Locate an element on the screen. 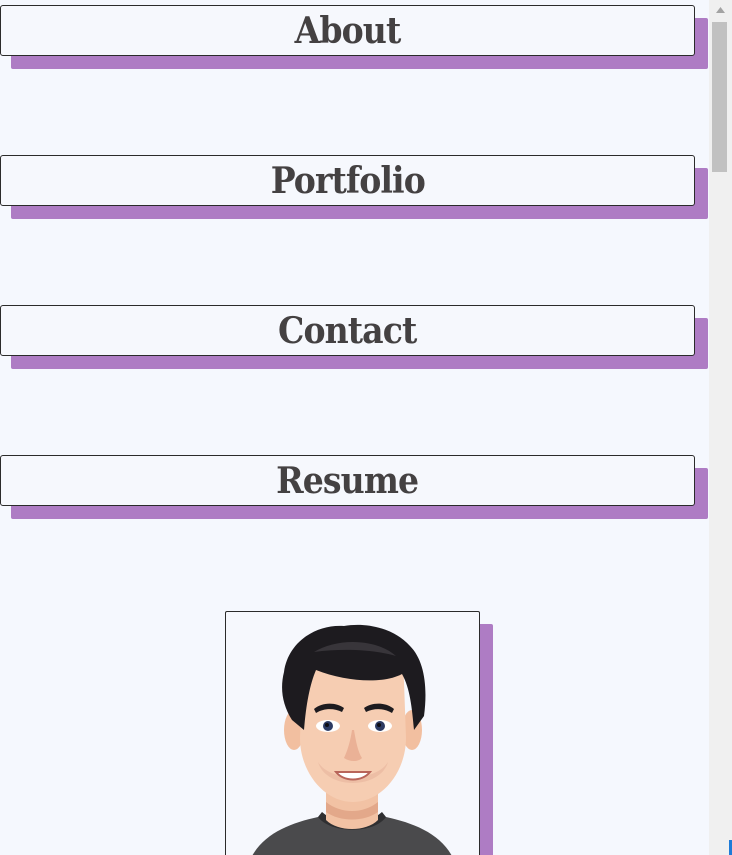  resume-button-label: Resume is located at coordinates (348, 480).